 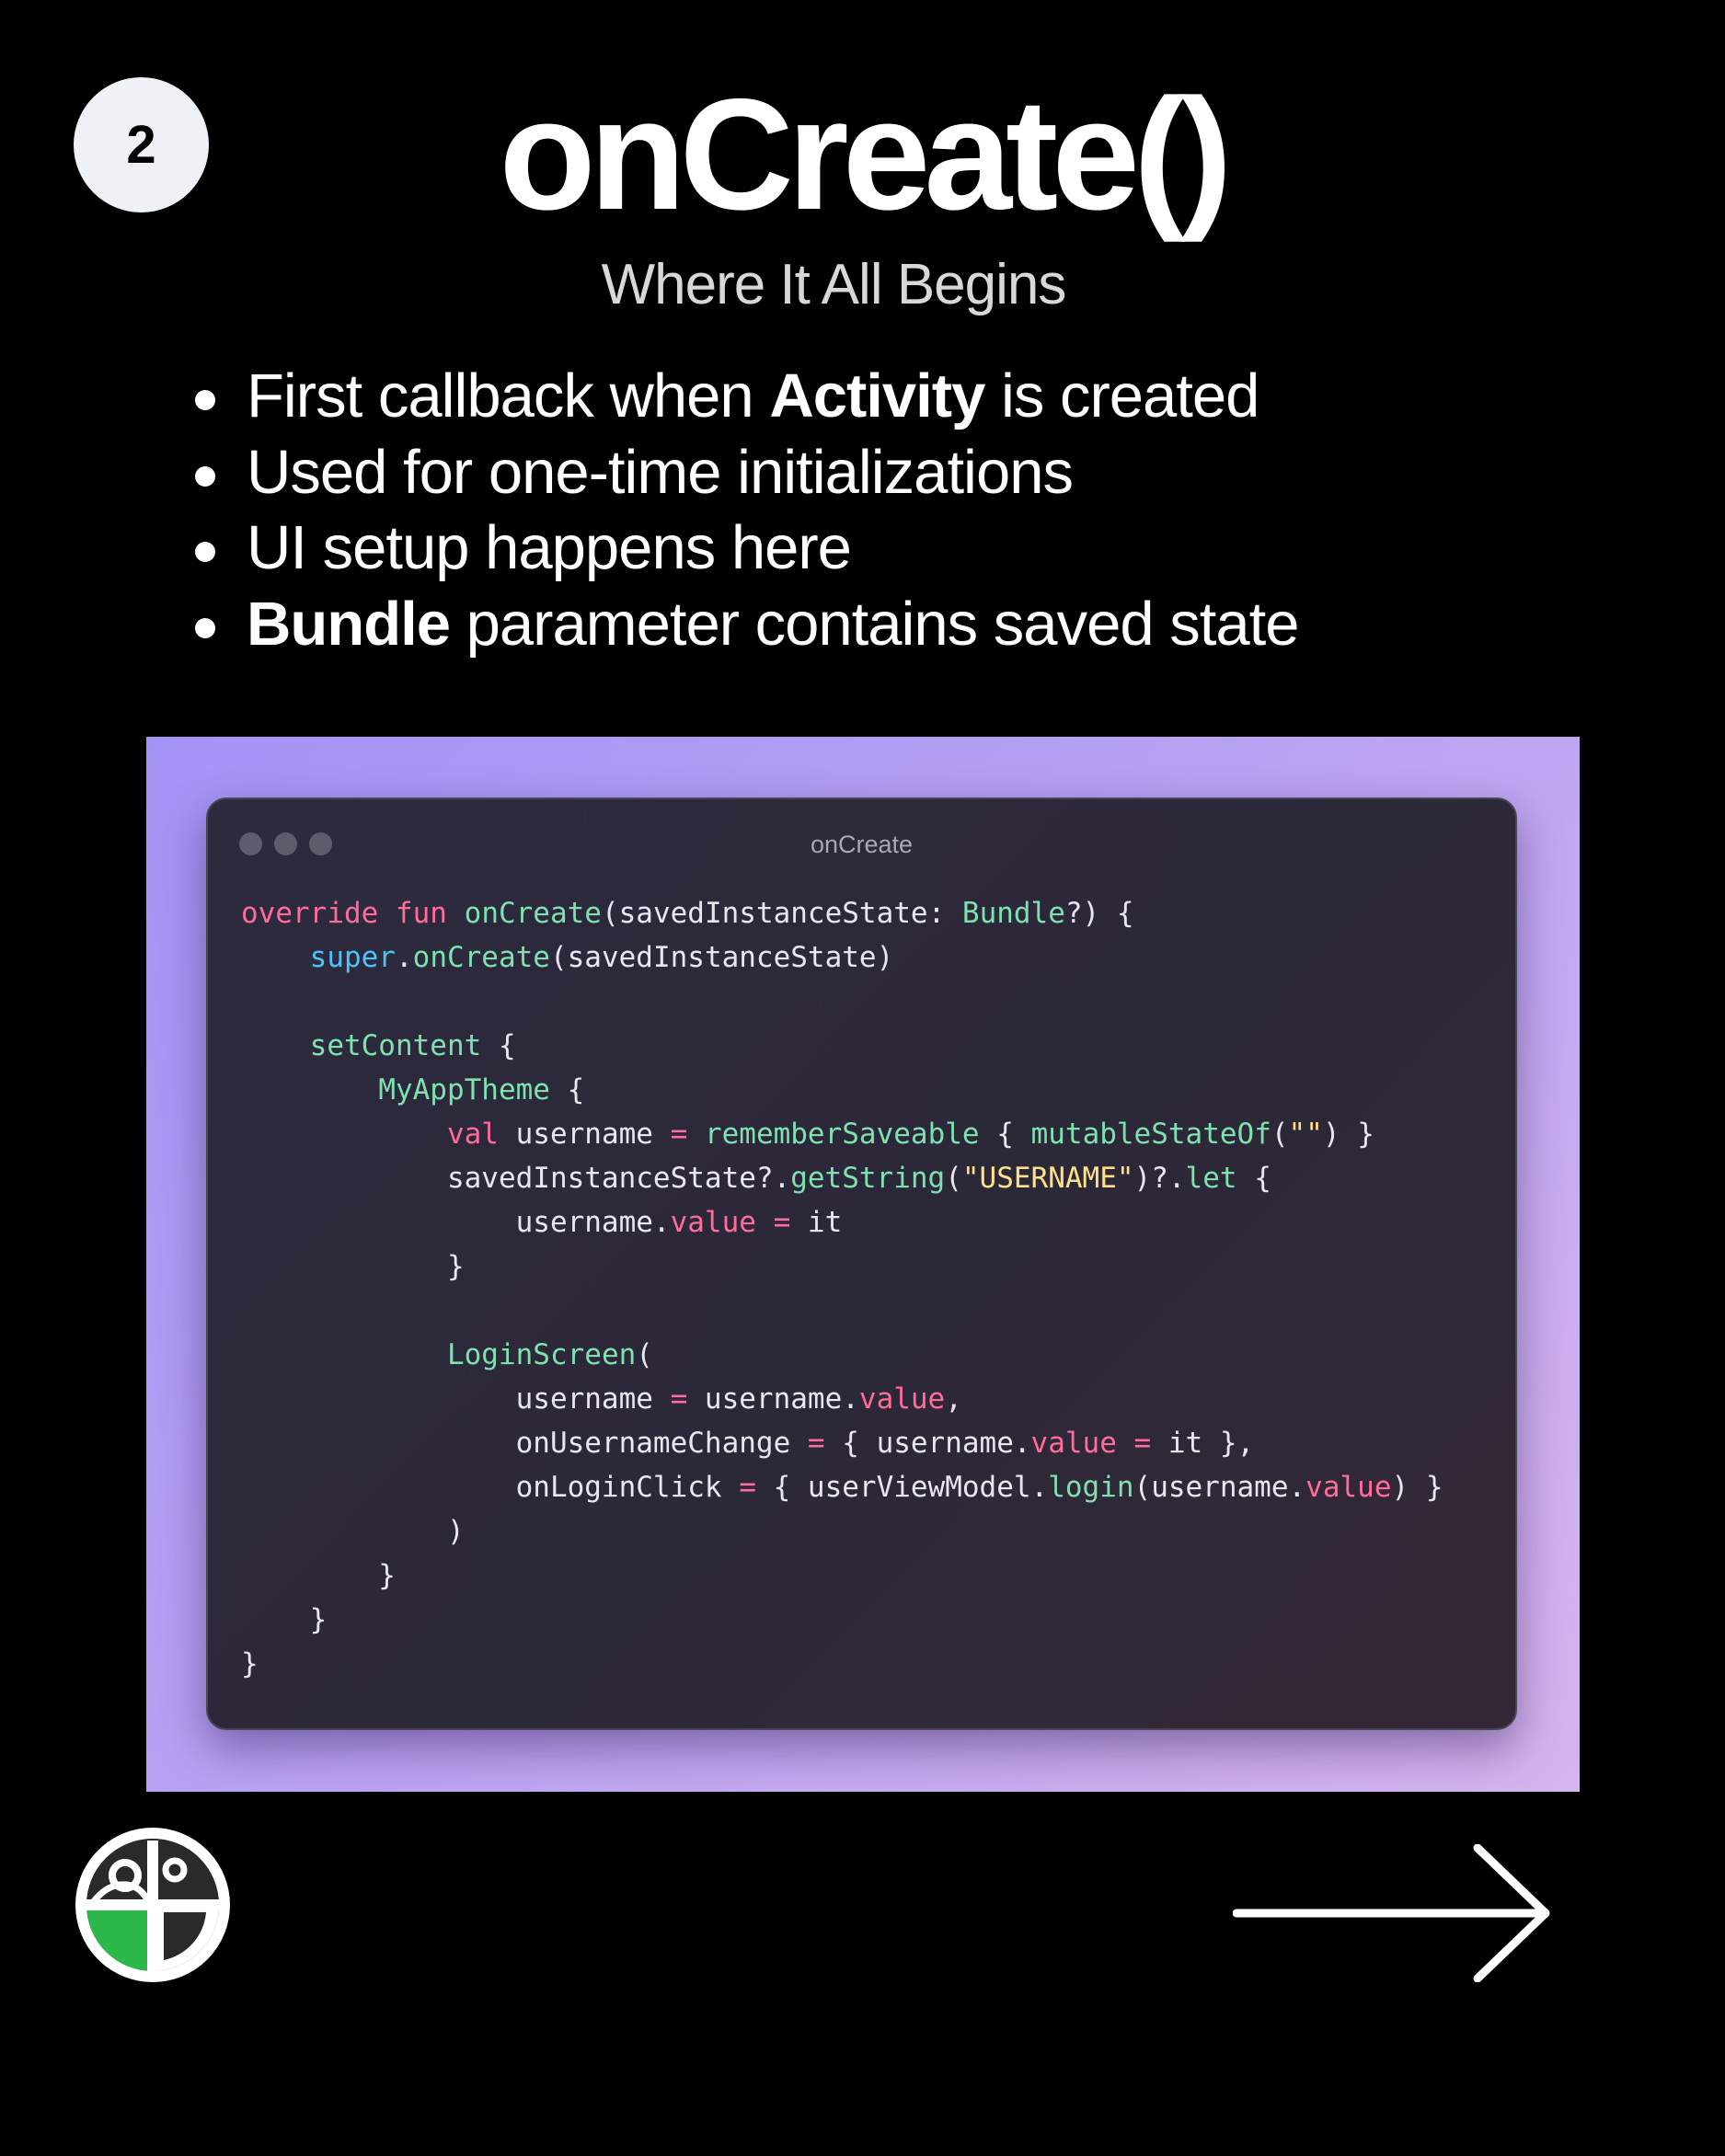 What do you see at coordinates (1394, 1913) in the screenshot?
I see `arrow-right-icon` at bounding box center [1394, 1913].